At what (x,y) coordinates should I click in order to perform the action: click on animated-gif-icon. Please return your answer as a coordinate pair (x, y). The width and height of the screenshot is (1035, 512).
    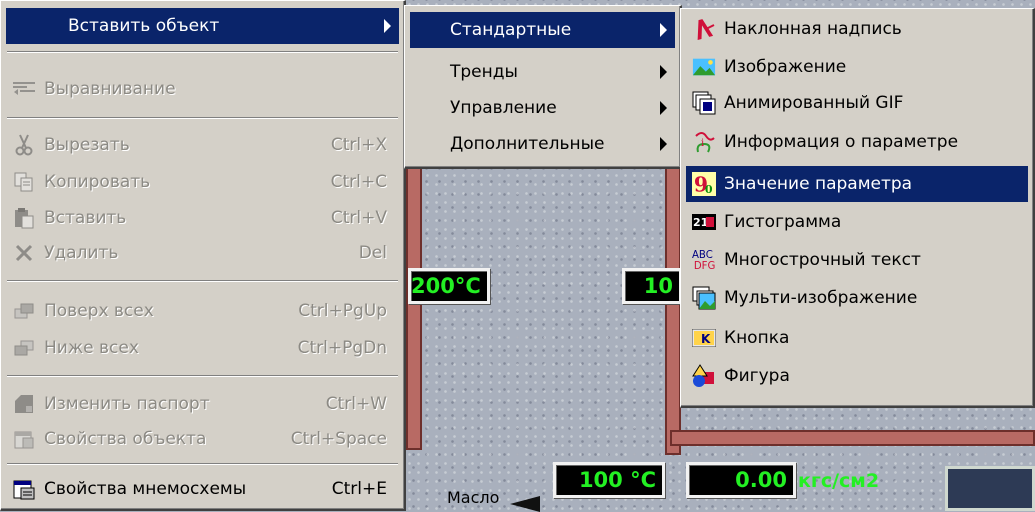
    Looking at the image, I should click on (704, 103).